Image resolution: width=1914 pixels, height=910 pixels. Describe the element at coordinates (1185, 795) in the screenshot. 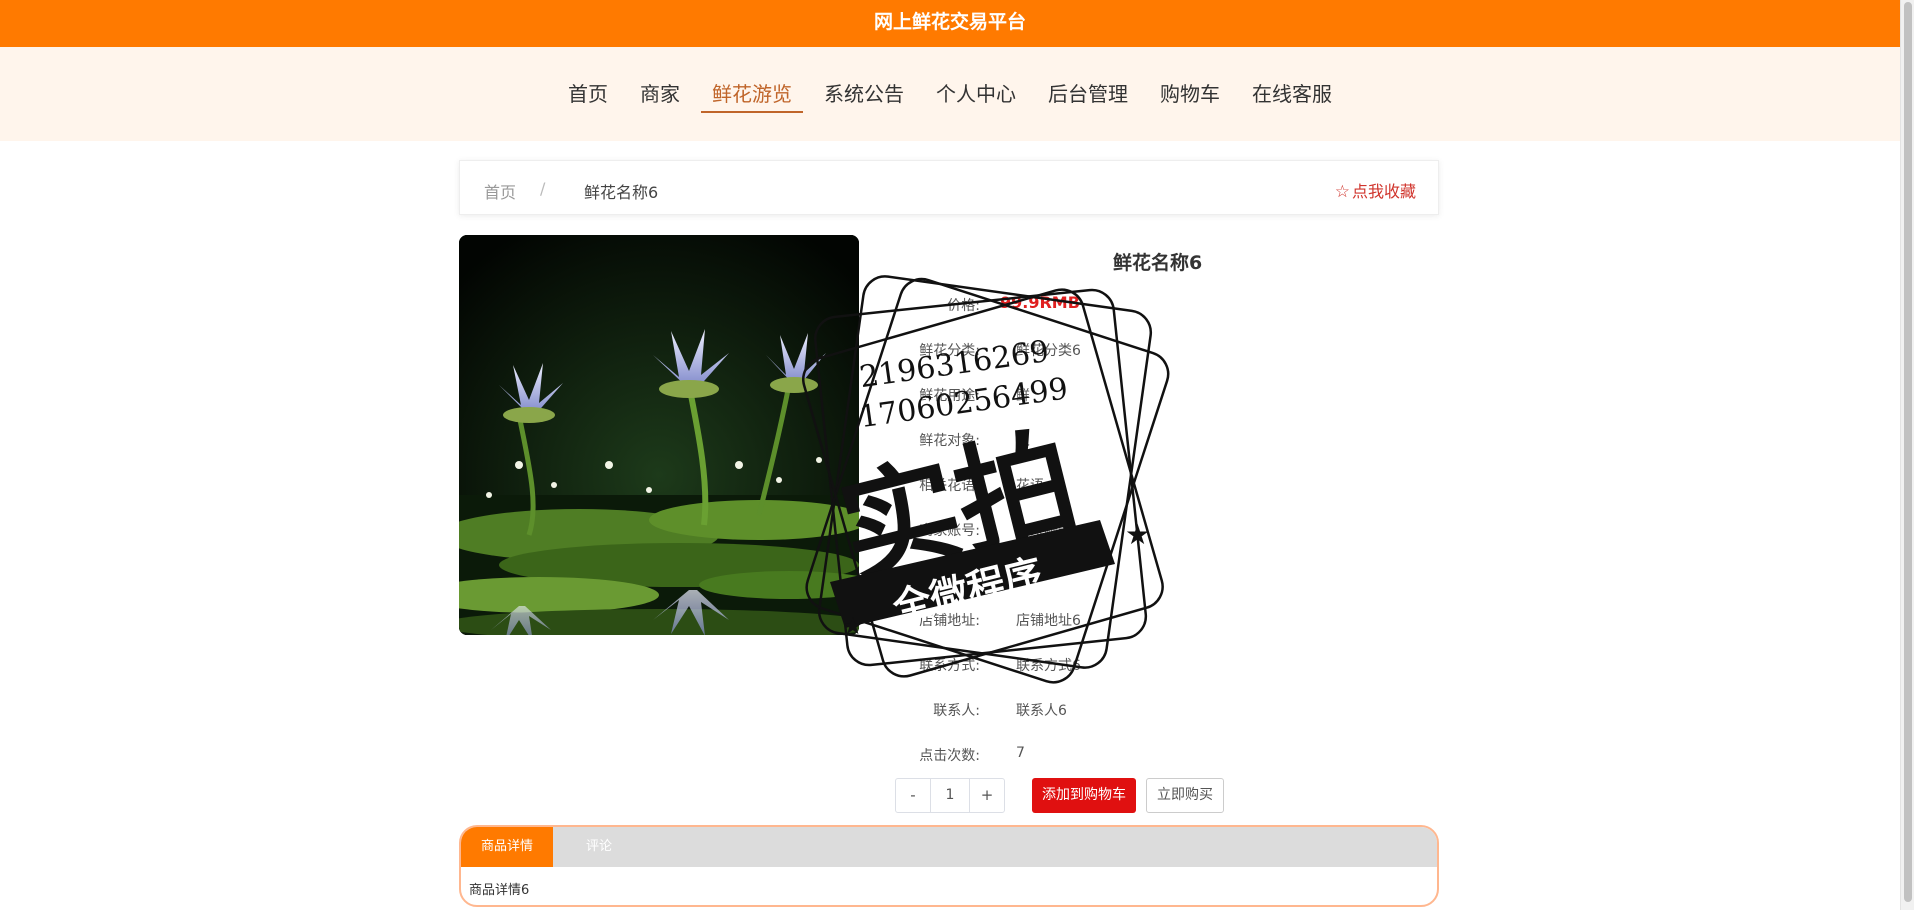

I see `buy-now-button: 立即购买` at that location.